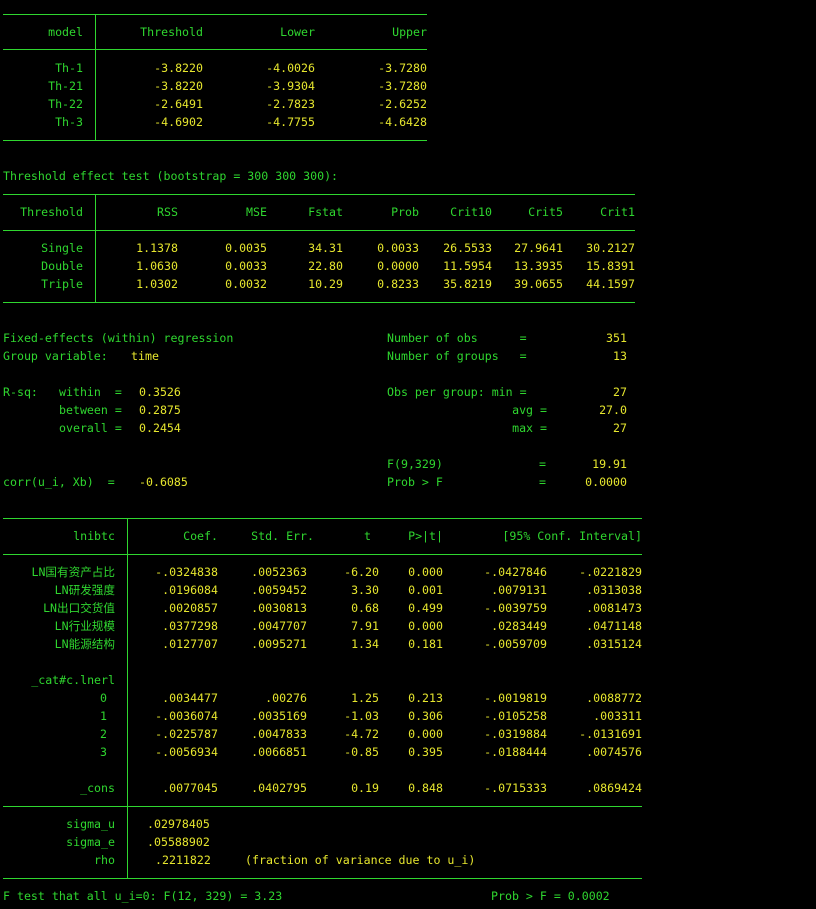 Image resolution: width=816 pixels, height=909 pixels. Describe the element at coordinates (515, 698) in the screenshot. I see `table3-cell: -.0019819` at that location.